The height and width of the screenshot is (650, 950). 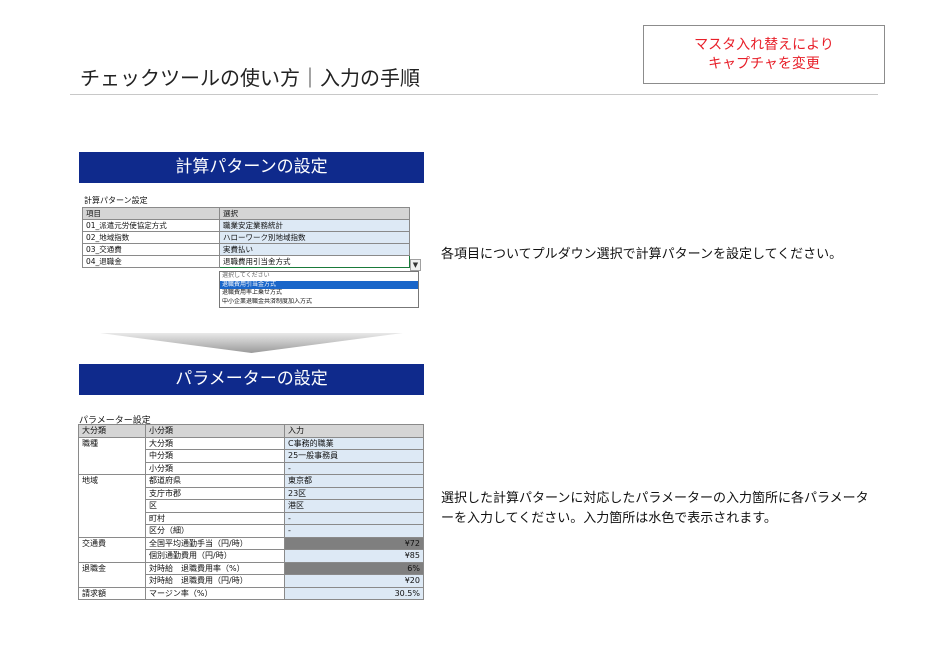 I want to click on header-major: 大分類, so click(x=112, y=431).